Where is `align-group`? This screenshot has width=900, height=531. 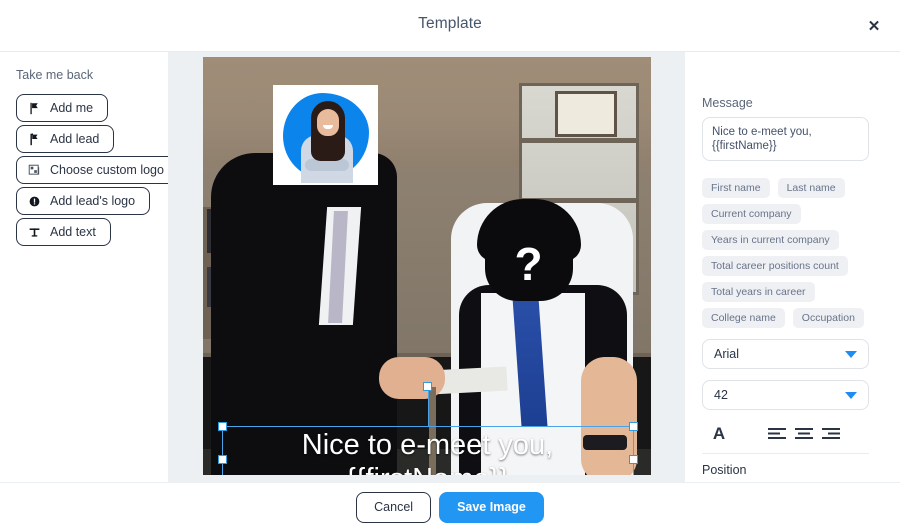 align-group is located at coordinates (804, 434).